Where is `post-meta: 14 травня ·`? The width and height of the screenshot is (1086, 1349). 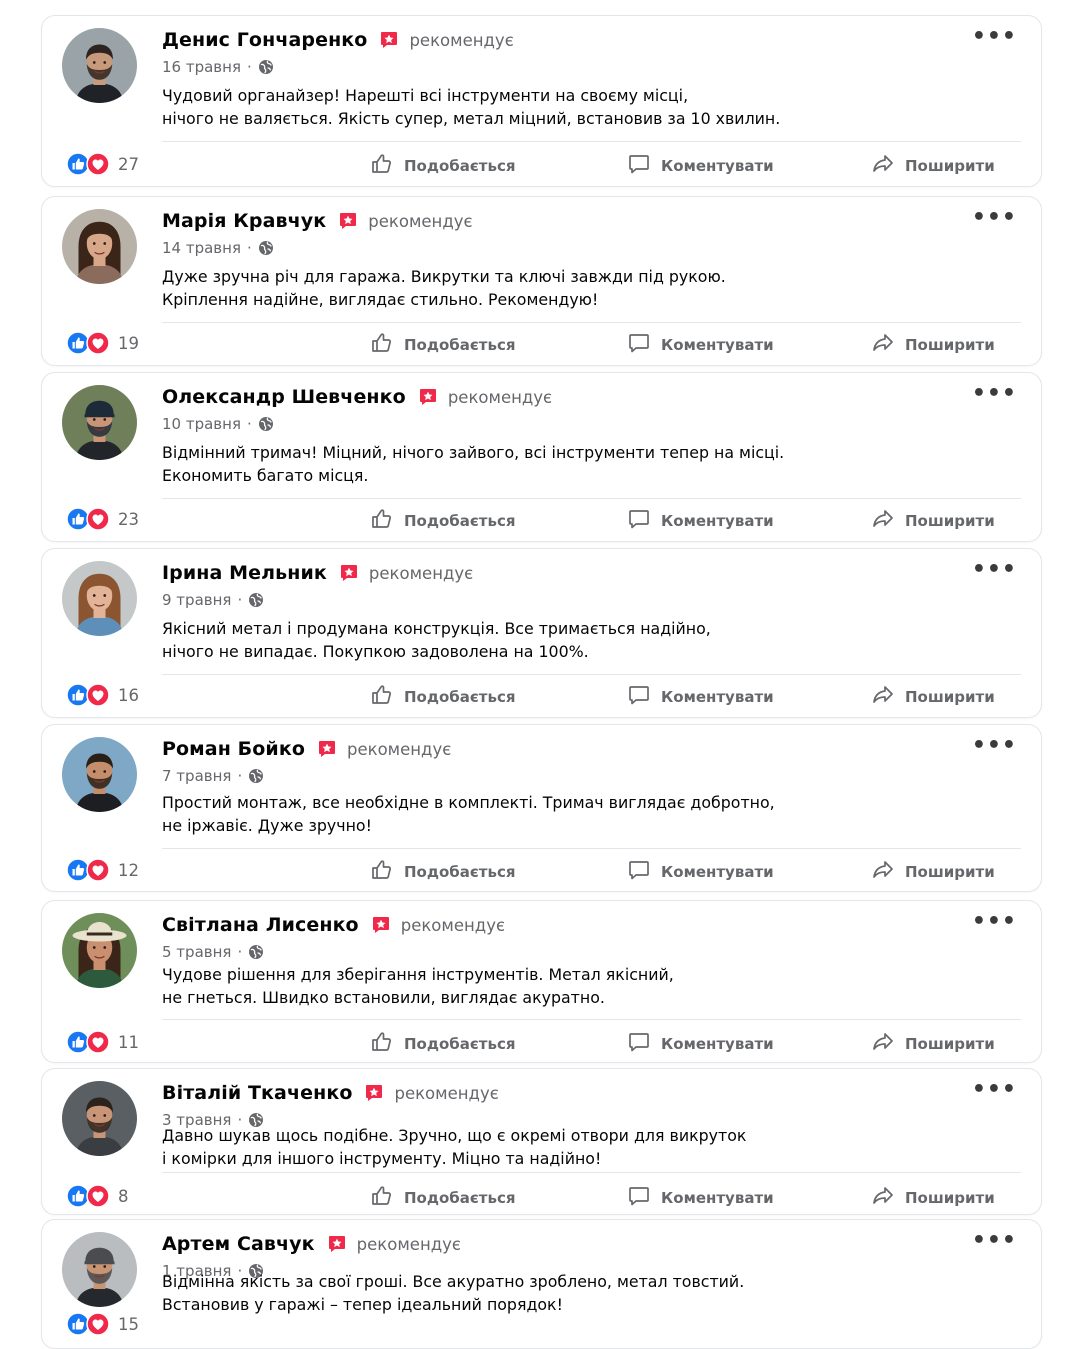
post-meta: 14 травня · is located at coordinates (218, 248).